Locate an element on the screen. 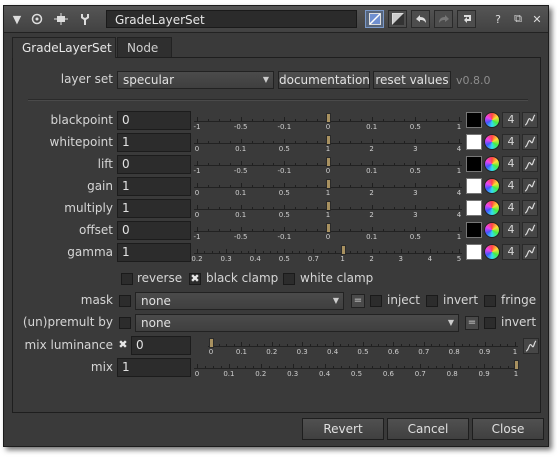  gamma-input: 1 is located at coordinates (154, 252).